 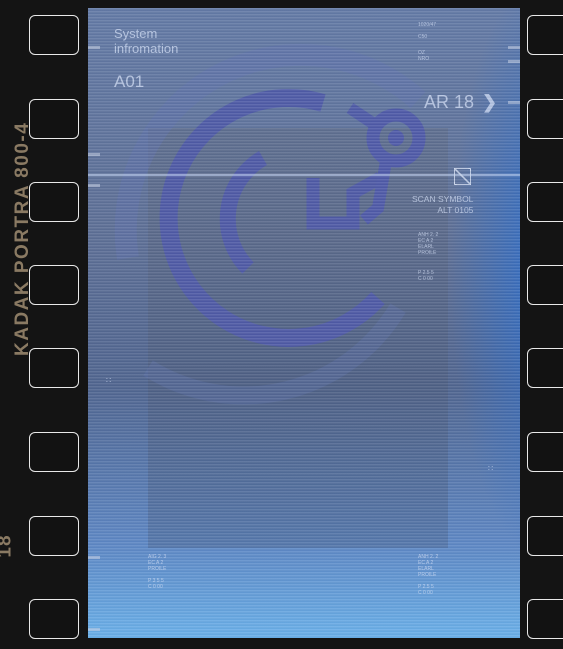 What do you see at coordinates (8, 546) in the screenshot?
I see `frame-number: 18` at bounding box center [8, 546].